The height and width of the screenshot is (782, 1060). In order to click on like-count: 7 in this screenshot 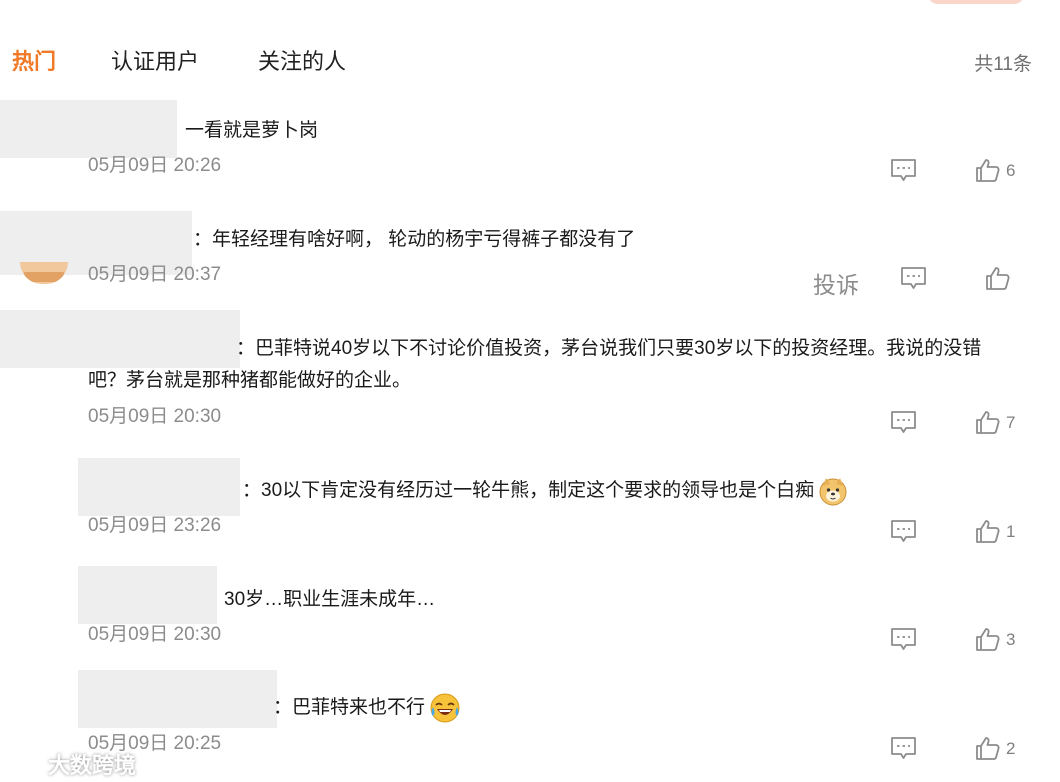, I will do `click(1011, 422)`.